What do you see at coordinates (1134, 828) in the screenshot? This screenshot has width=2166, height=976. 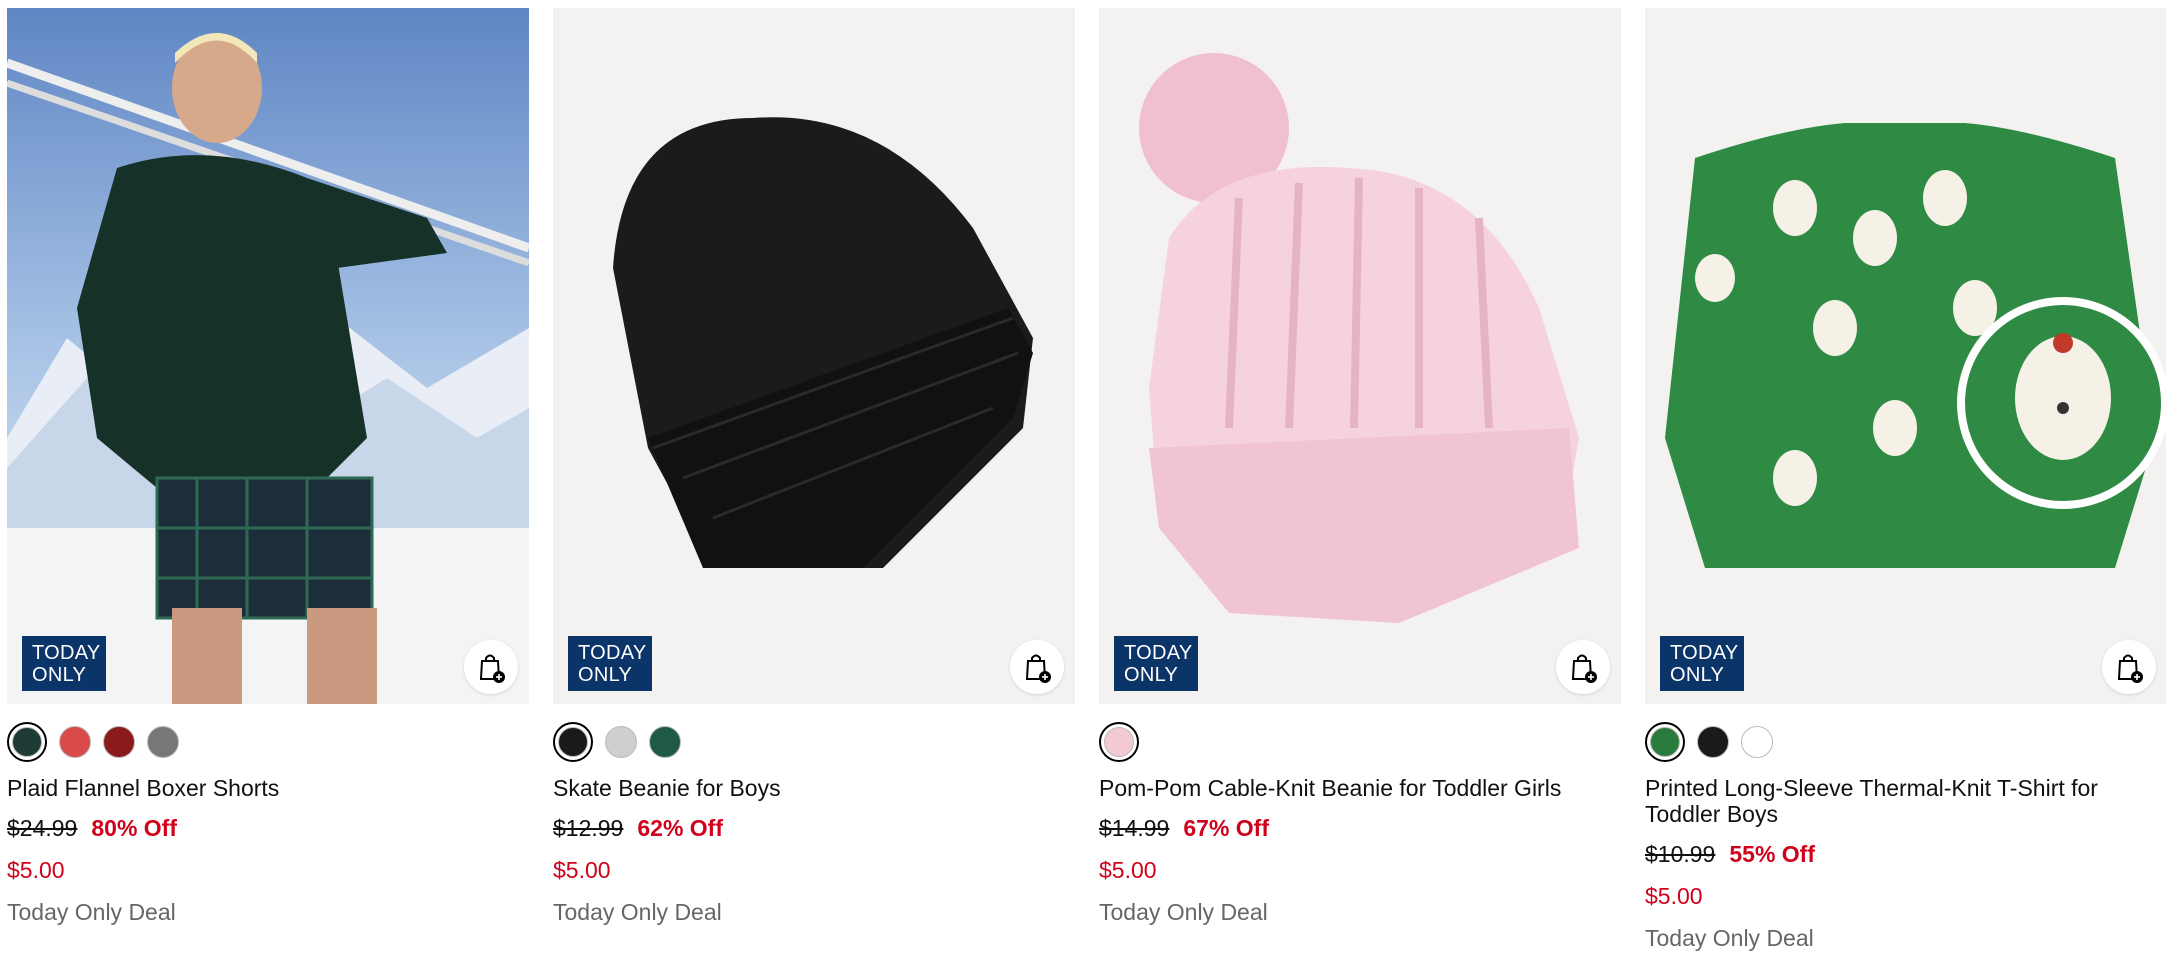 I see `original-price: $14.99` at bounding box center [1134, 828].